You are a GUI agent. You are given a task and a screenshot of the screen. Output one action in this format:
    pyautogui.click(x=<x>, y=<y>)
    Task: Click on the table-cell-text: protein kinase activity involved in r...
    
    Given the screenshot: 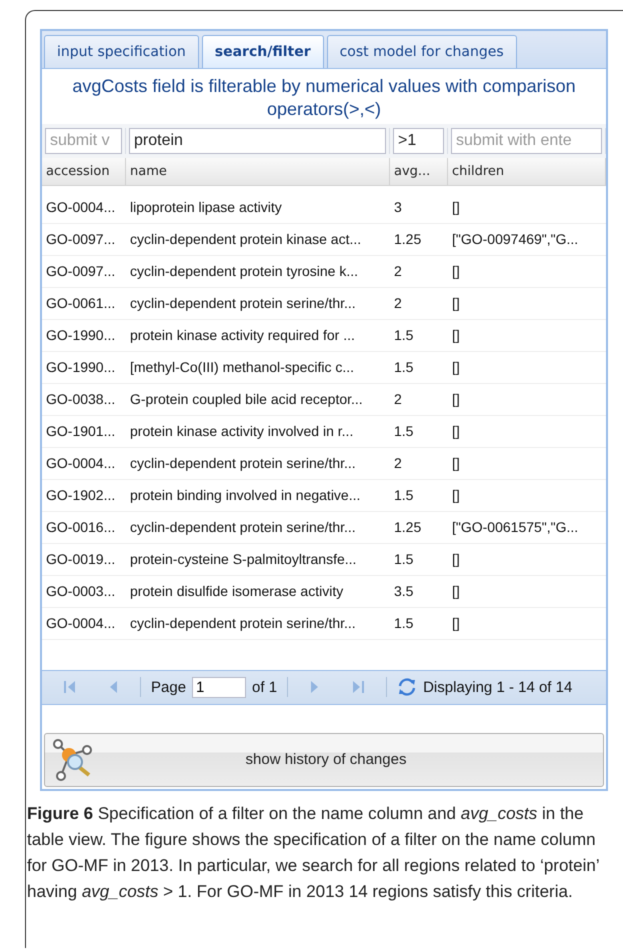 What is the action you would take?
    pyautogui.click(x=241, y=431)
    